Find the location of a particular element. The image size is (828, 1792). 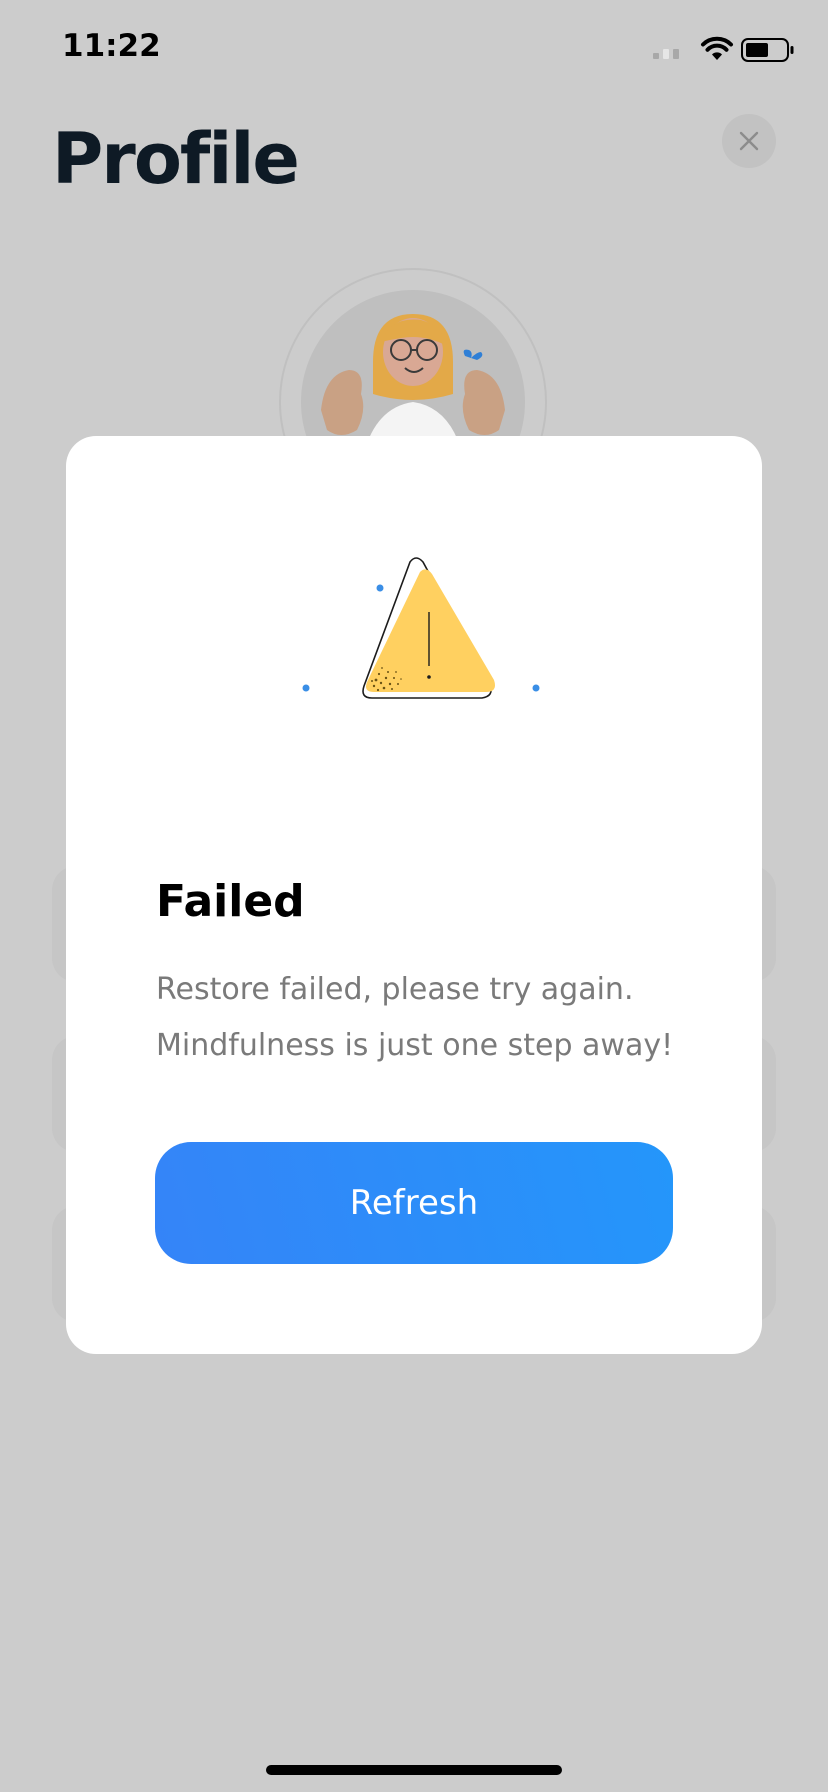

wifi-icon is located at coordinates (717, 48).